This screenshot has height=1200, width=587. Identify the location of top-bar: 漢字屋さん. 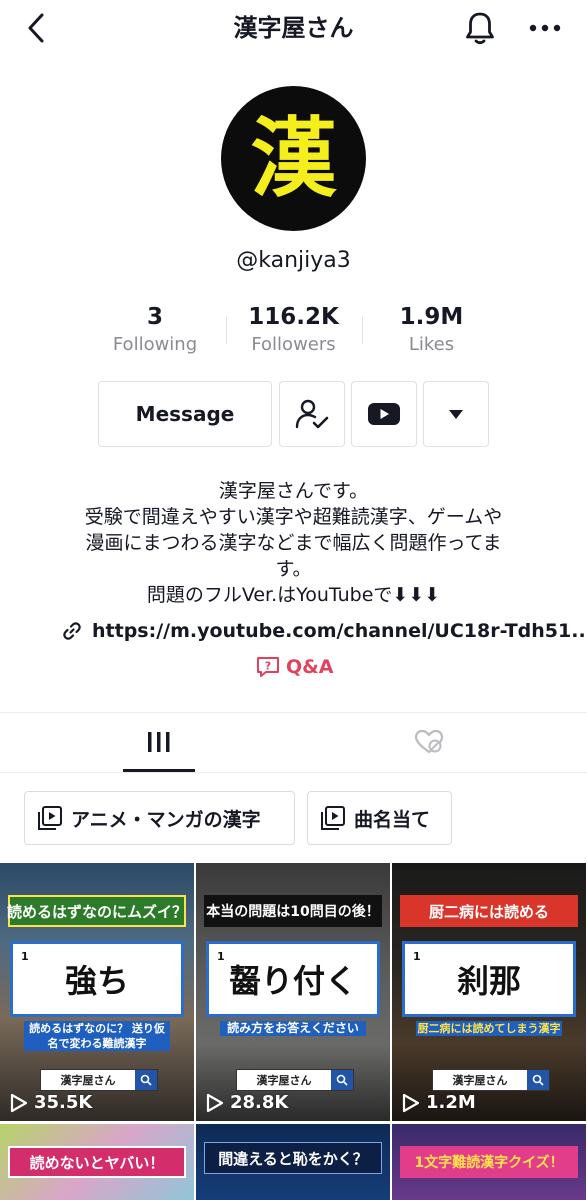
(293, 28).